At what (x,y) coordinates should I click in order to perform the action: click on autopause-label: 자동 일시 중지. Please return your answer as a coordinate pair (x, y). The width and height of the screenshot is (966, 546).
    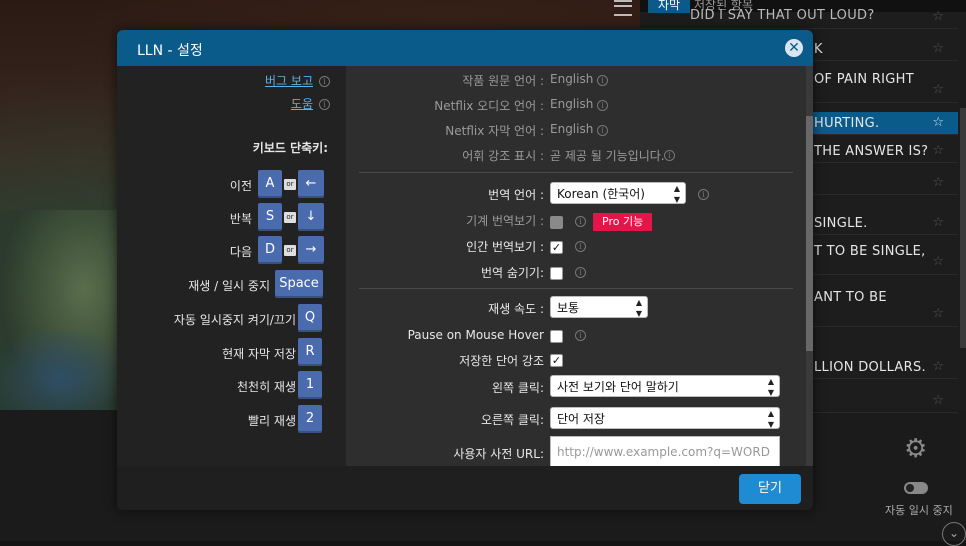
    Looking at the image, I should click on (919, 510).